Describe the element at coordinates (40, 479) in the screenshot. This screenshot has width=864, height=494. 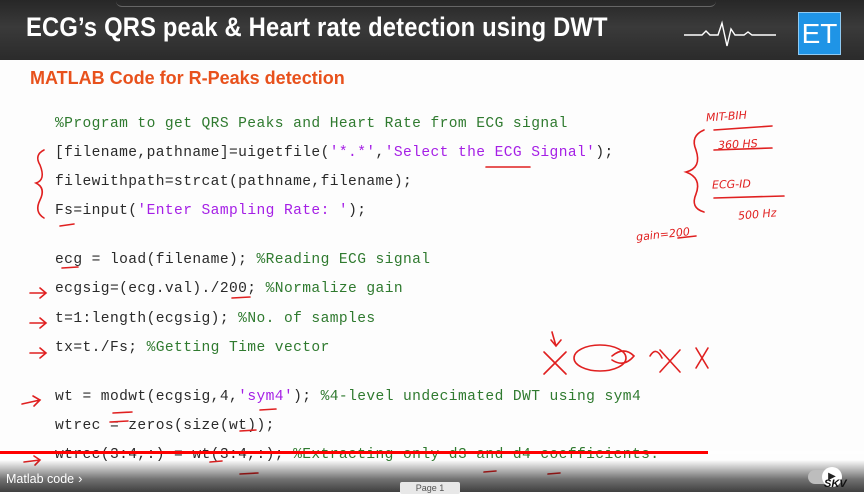
I see `chapter-label: Matlab code` at that location.